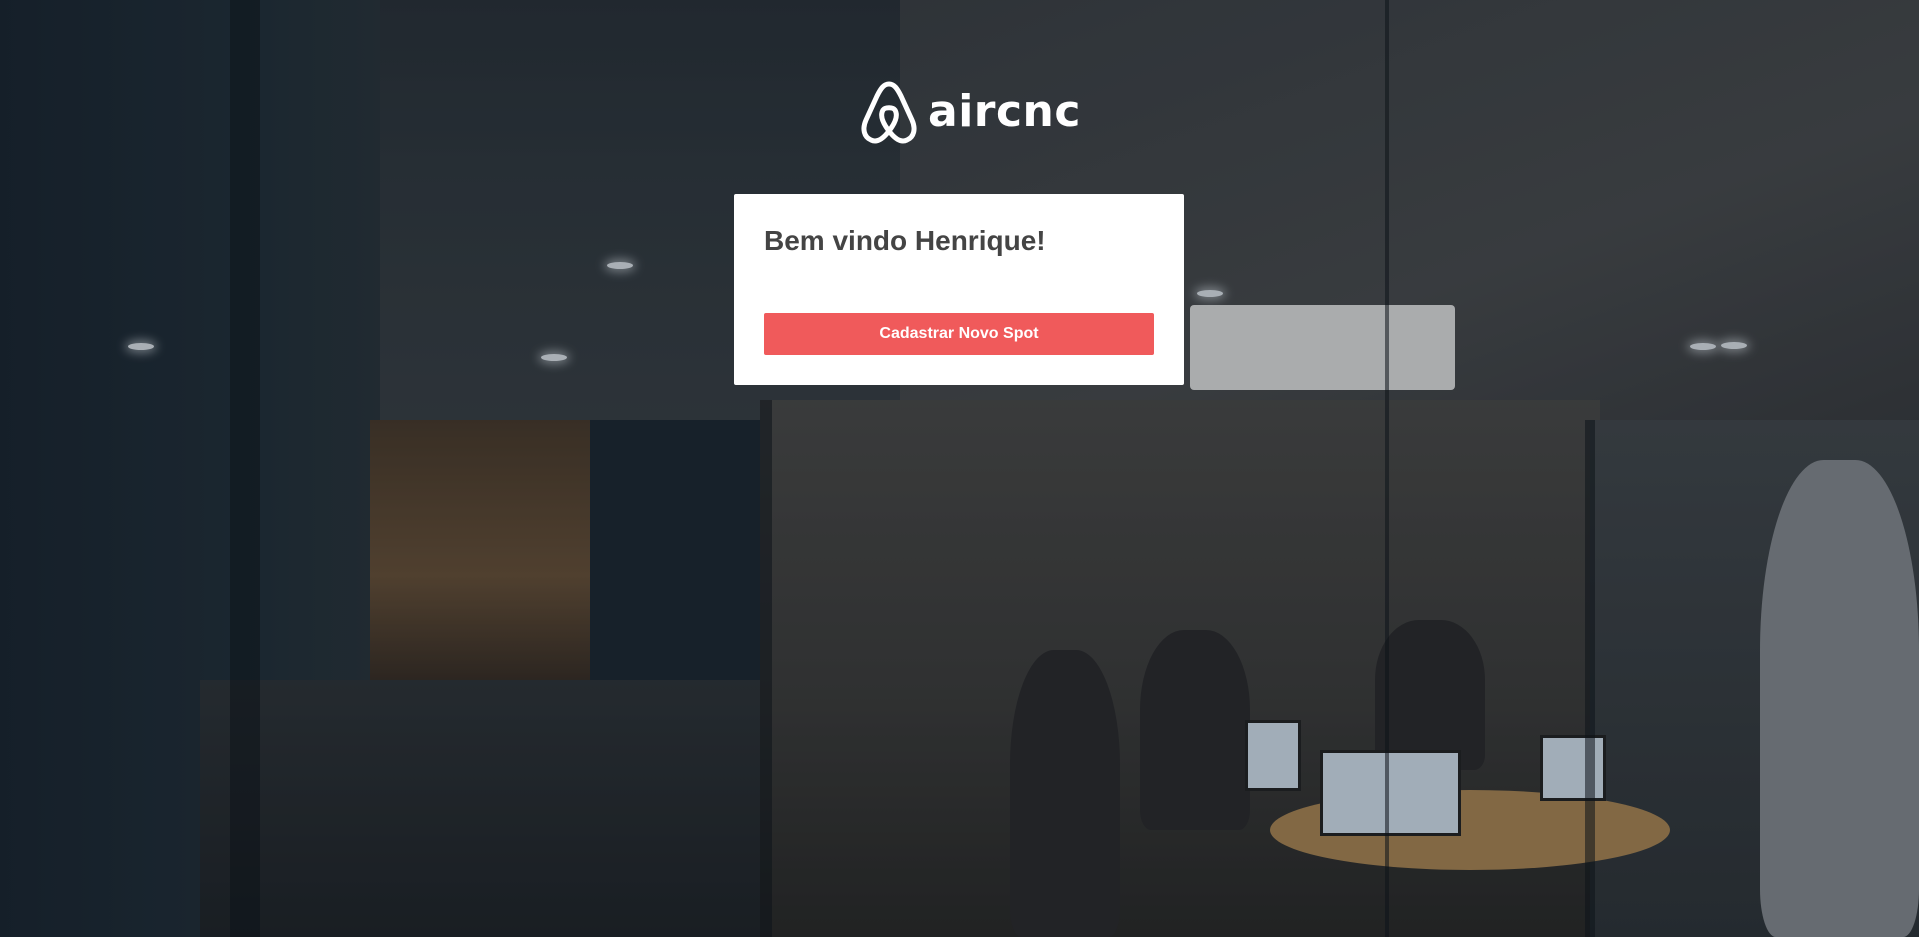 This screenshot has height=937, width=1919. Describe the element at coordinates (959, 289) in the screenshot. I see `welcome-card: Bem vindo Henrique! Cadastrar Novo Spot` at that location.